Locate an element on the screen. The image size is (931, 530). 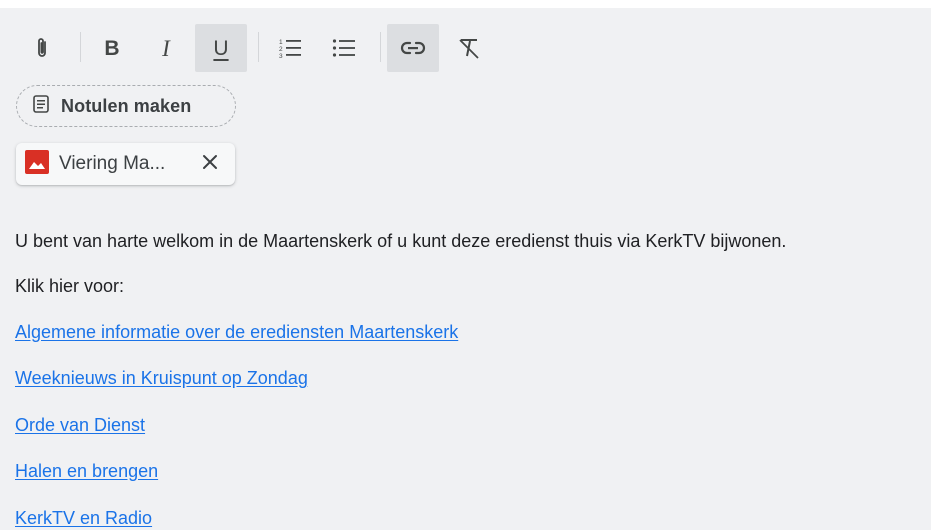
image-icon is located at coordinates (37, 164).